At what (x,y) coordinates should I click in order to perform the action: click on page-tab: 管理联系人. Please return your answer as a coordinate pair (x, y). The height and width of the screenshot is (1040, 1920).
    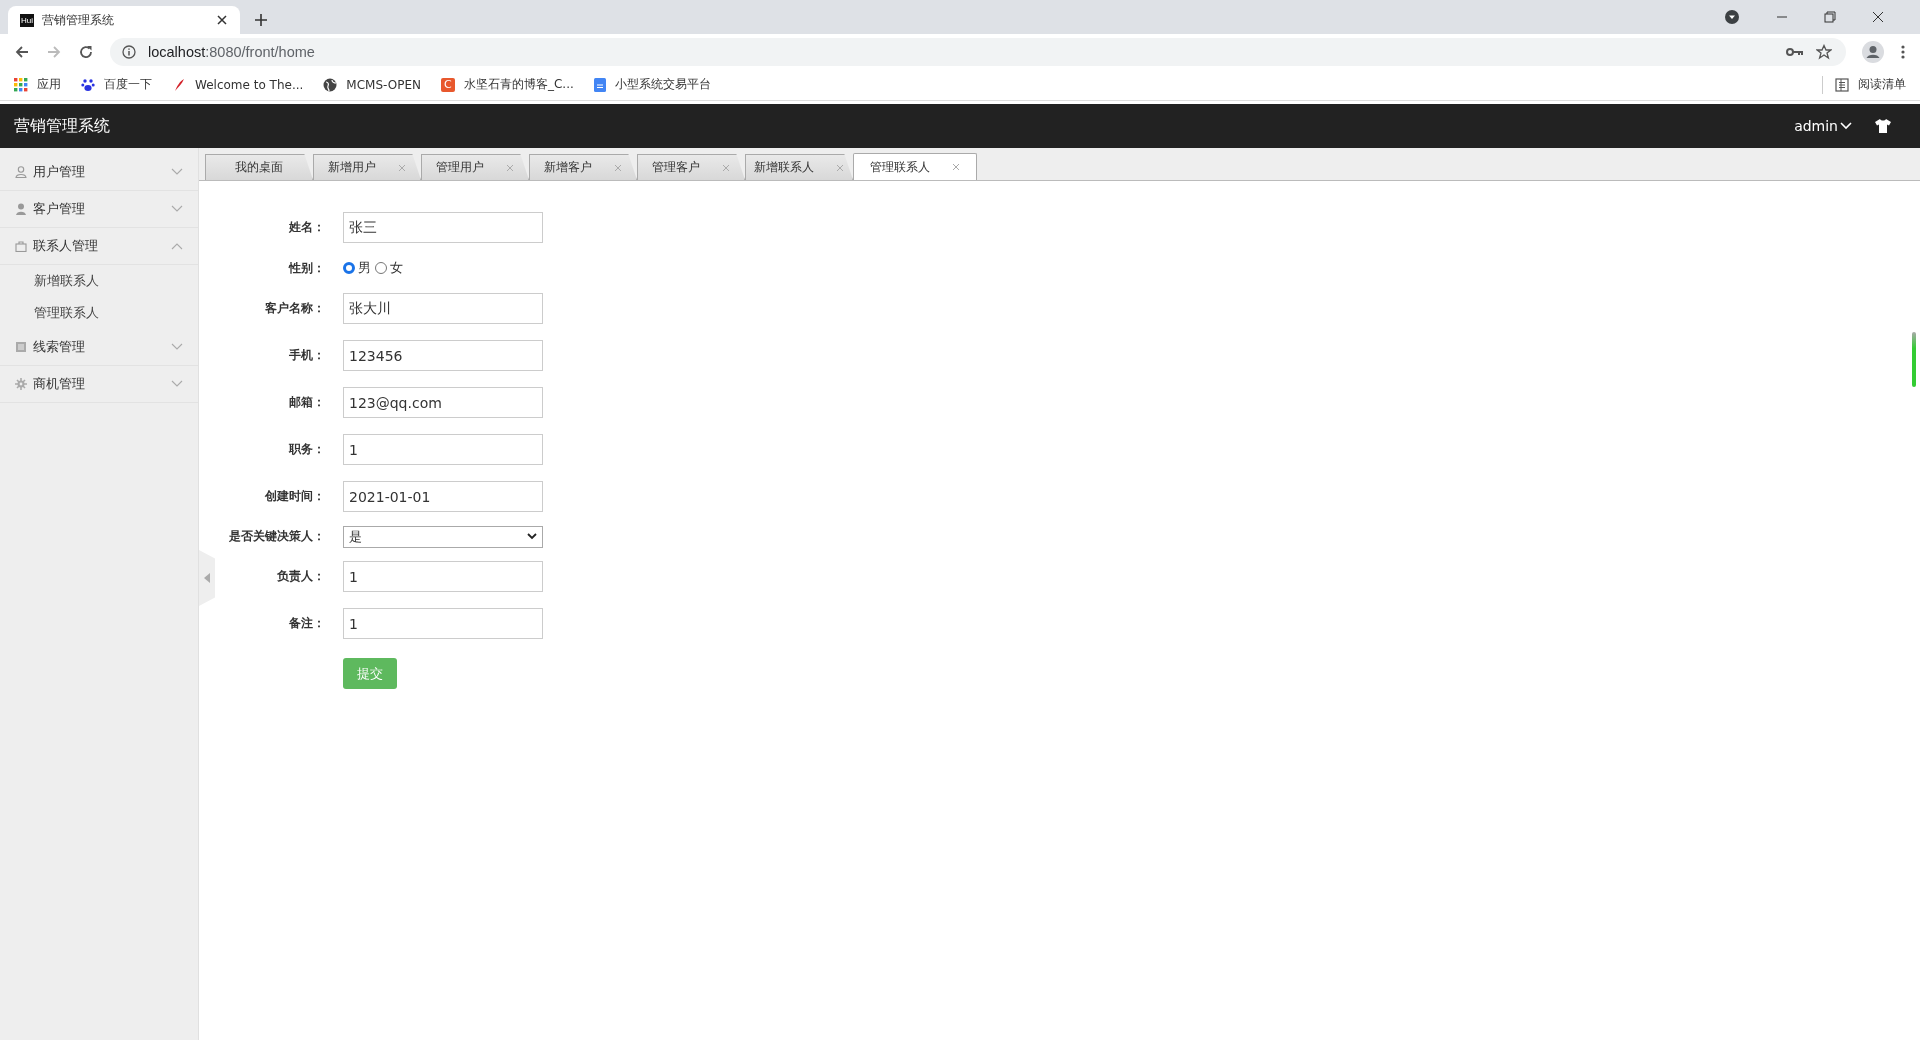
    Looking at the image, I should click on (915, 166).